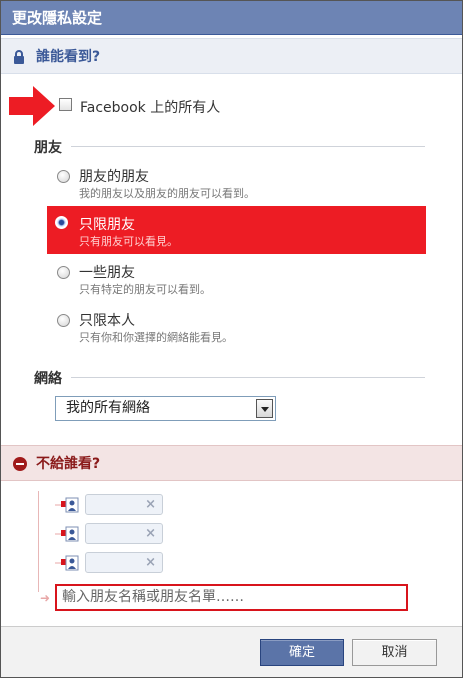 Image resolution: width=463 pixels, height=678 pixels. I want to click on everyone-label: Facebook 上的所有人, so click(150, 108).